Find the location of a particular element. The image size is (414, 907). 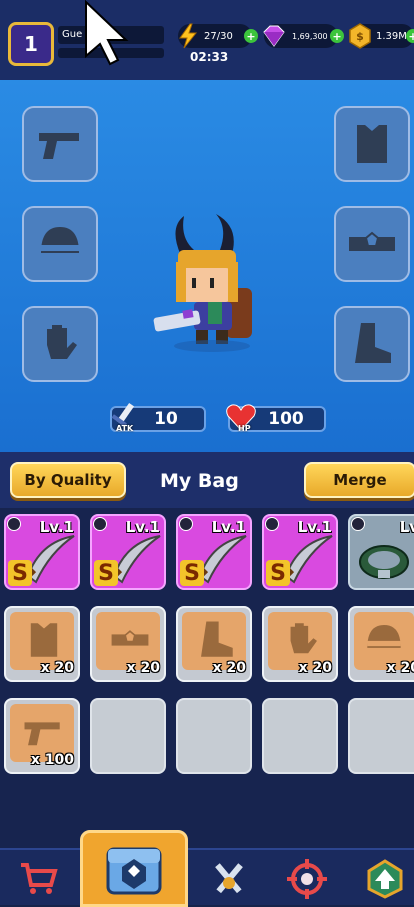

level-number: 1 is located at coordinates (31, 44).